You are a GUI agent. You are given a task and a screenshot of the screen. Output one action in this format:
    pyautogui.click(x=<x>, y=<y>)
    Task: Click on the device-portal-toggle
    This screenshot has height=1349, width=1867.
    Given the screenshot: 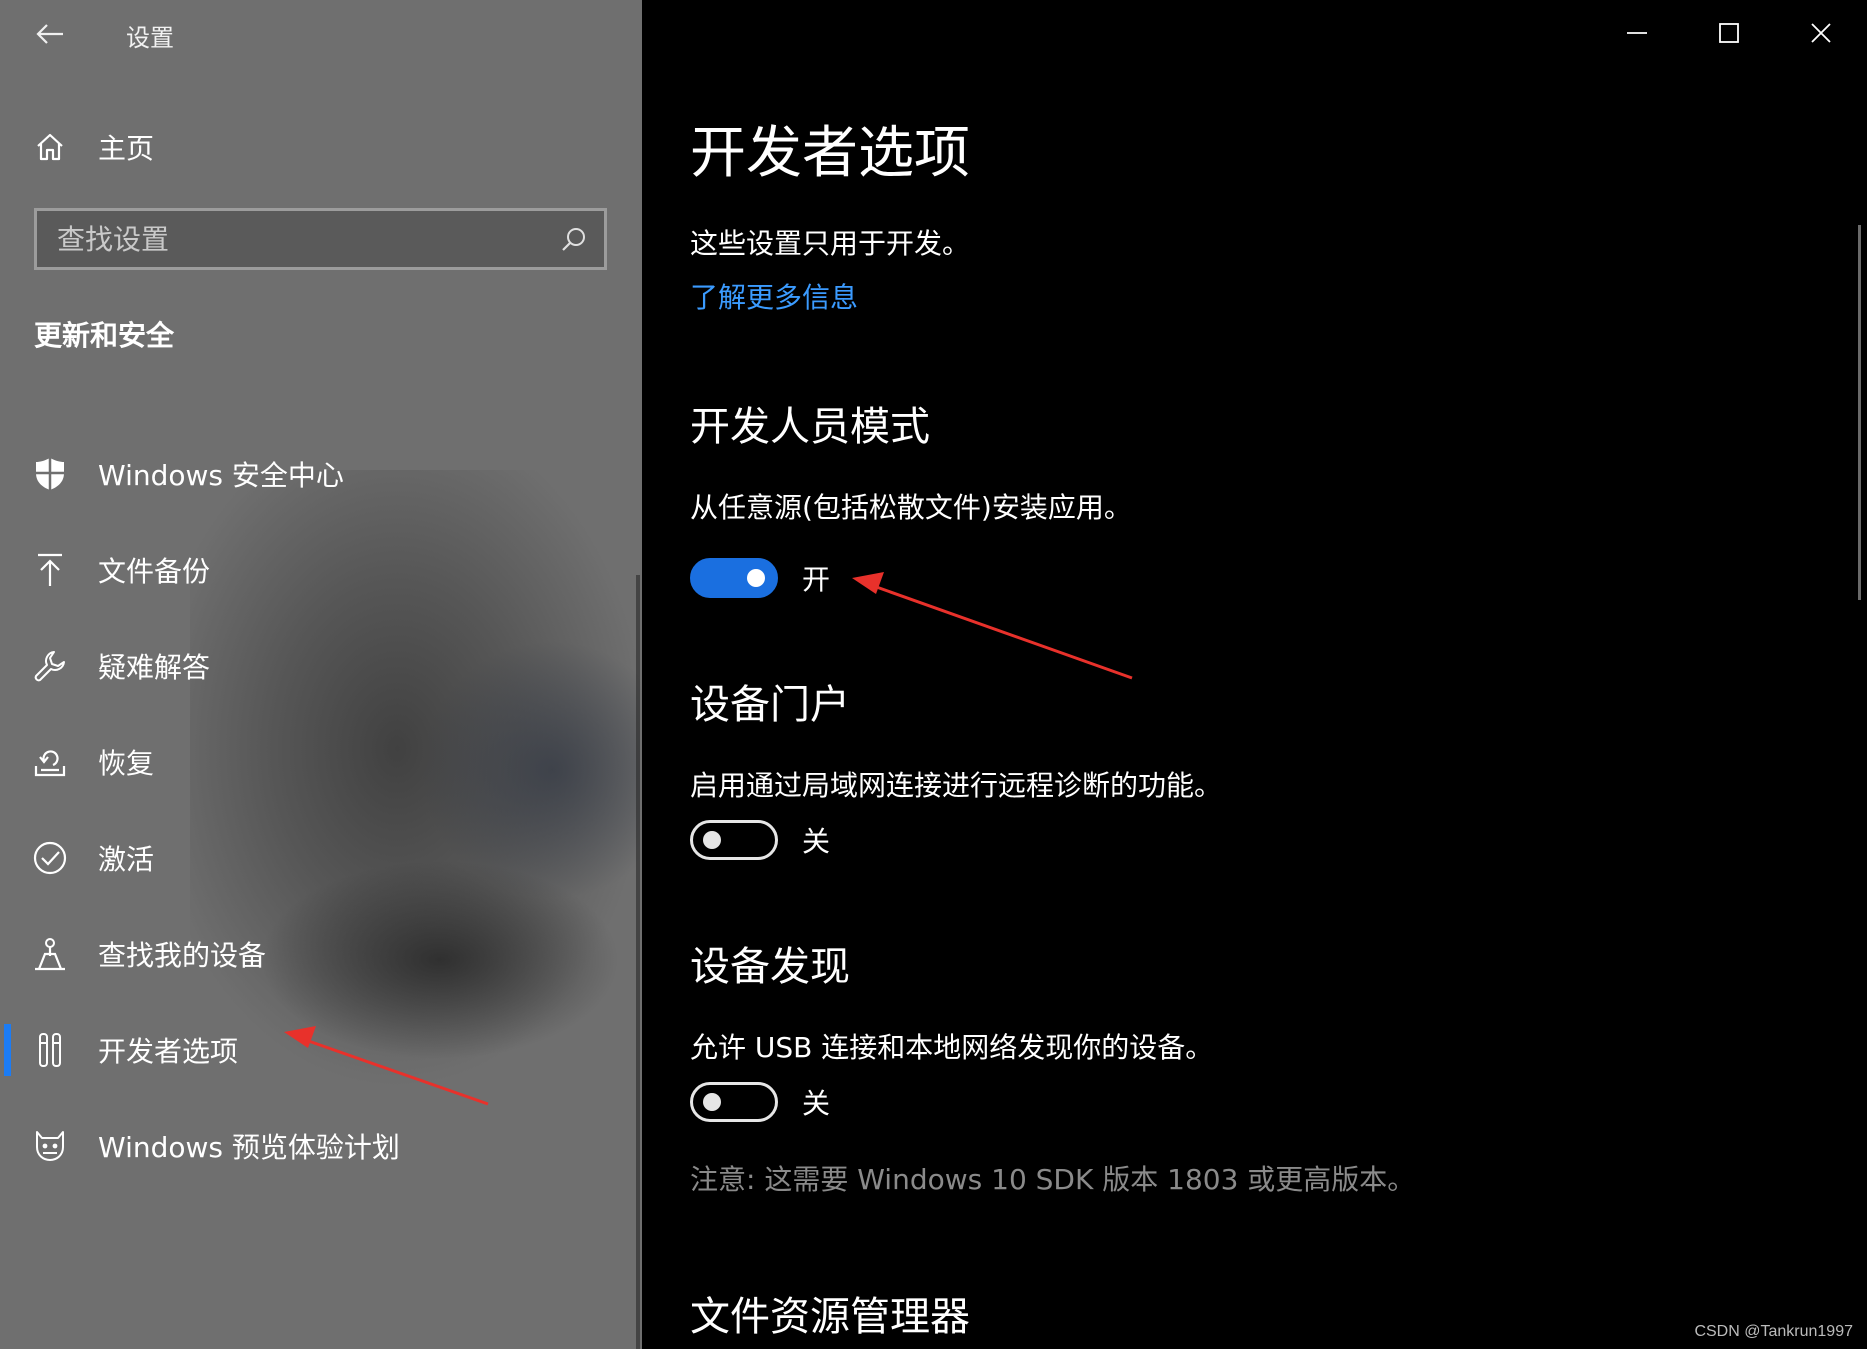 What is the action you would take?
    pyautogui.click(x=734, y=840)
    